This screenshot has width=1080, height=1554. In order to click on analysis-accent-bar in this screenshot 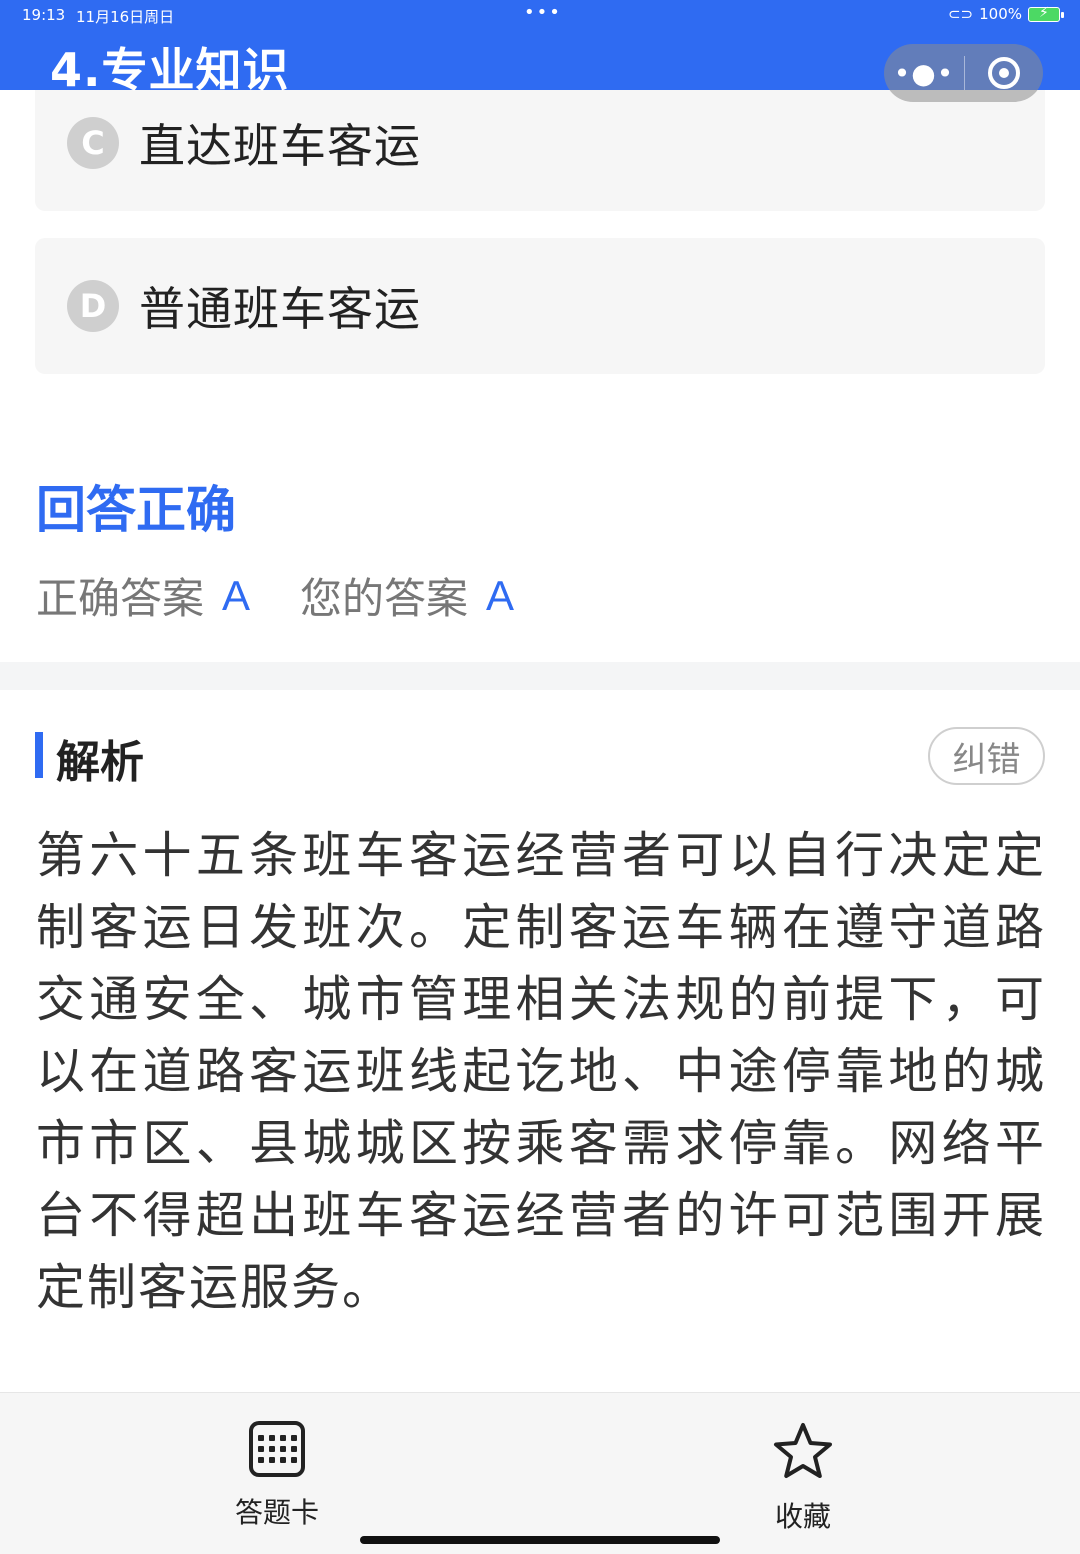, I will do `click(39, 755)`.